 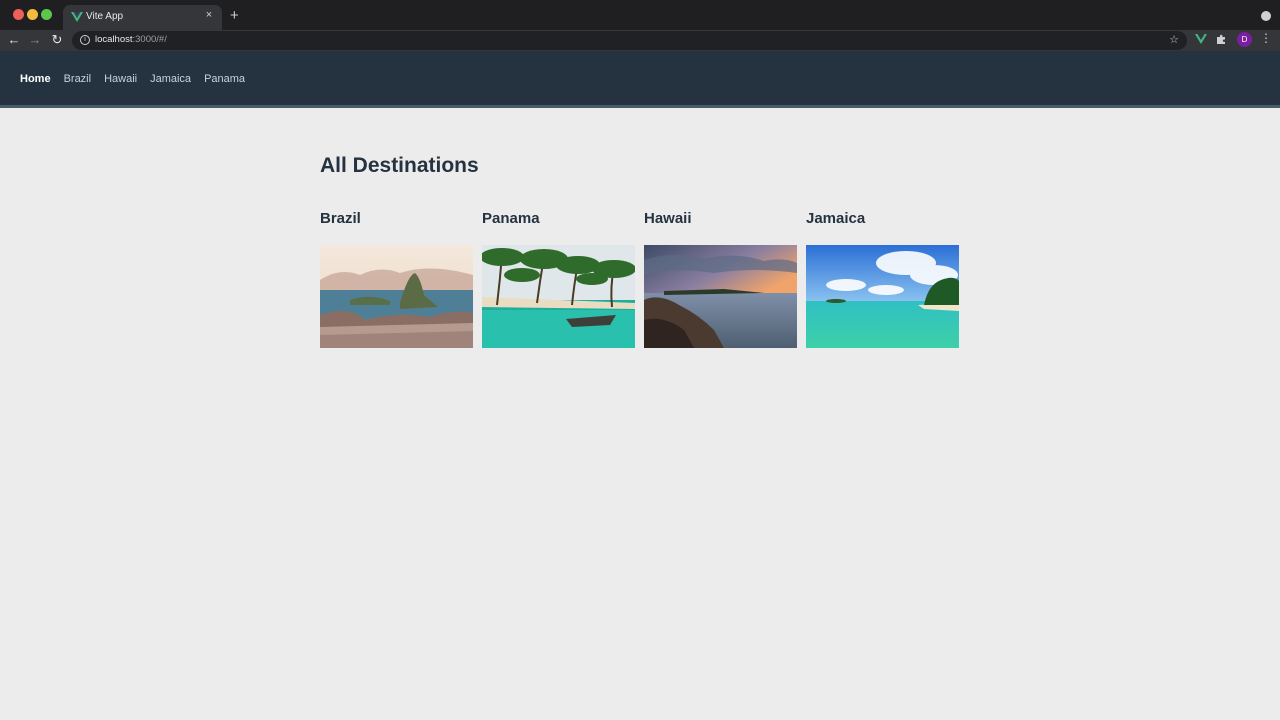 What do you see at coordinates (1201, 39) in the screenshot?
I see `vue-devtools-icon` at bounding box center [1201, 39].